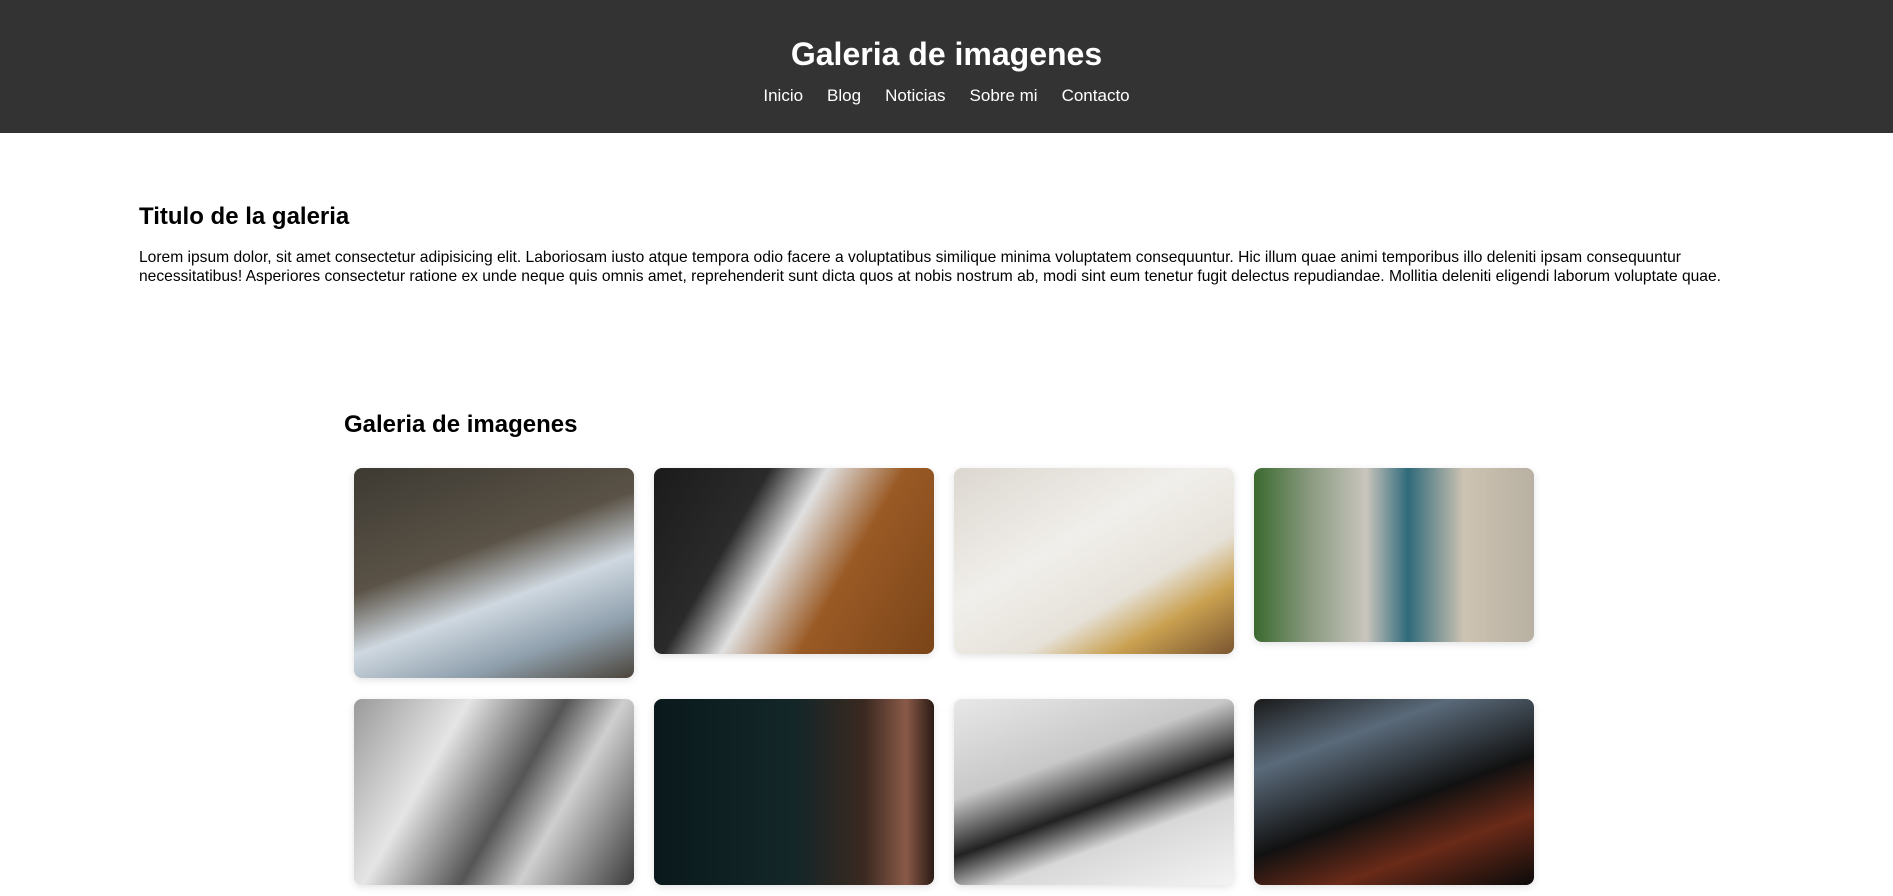 The height and width of the screenshot is (896, 1893). Describe the element at coordinates (1004, 96) in the screenshot. I see `nav-sobre-mi: Sobre mi` at that location.